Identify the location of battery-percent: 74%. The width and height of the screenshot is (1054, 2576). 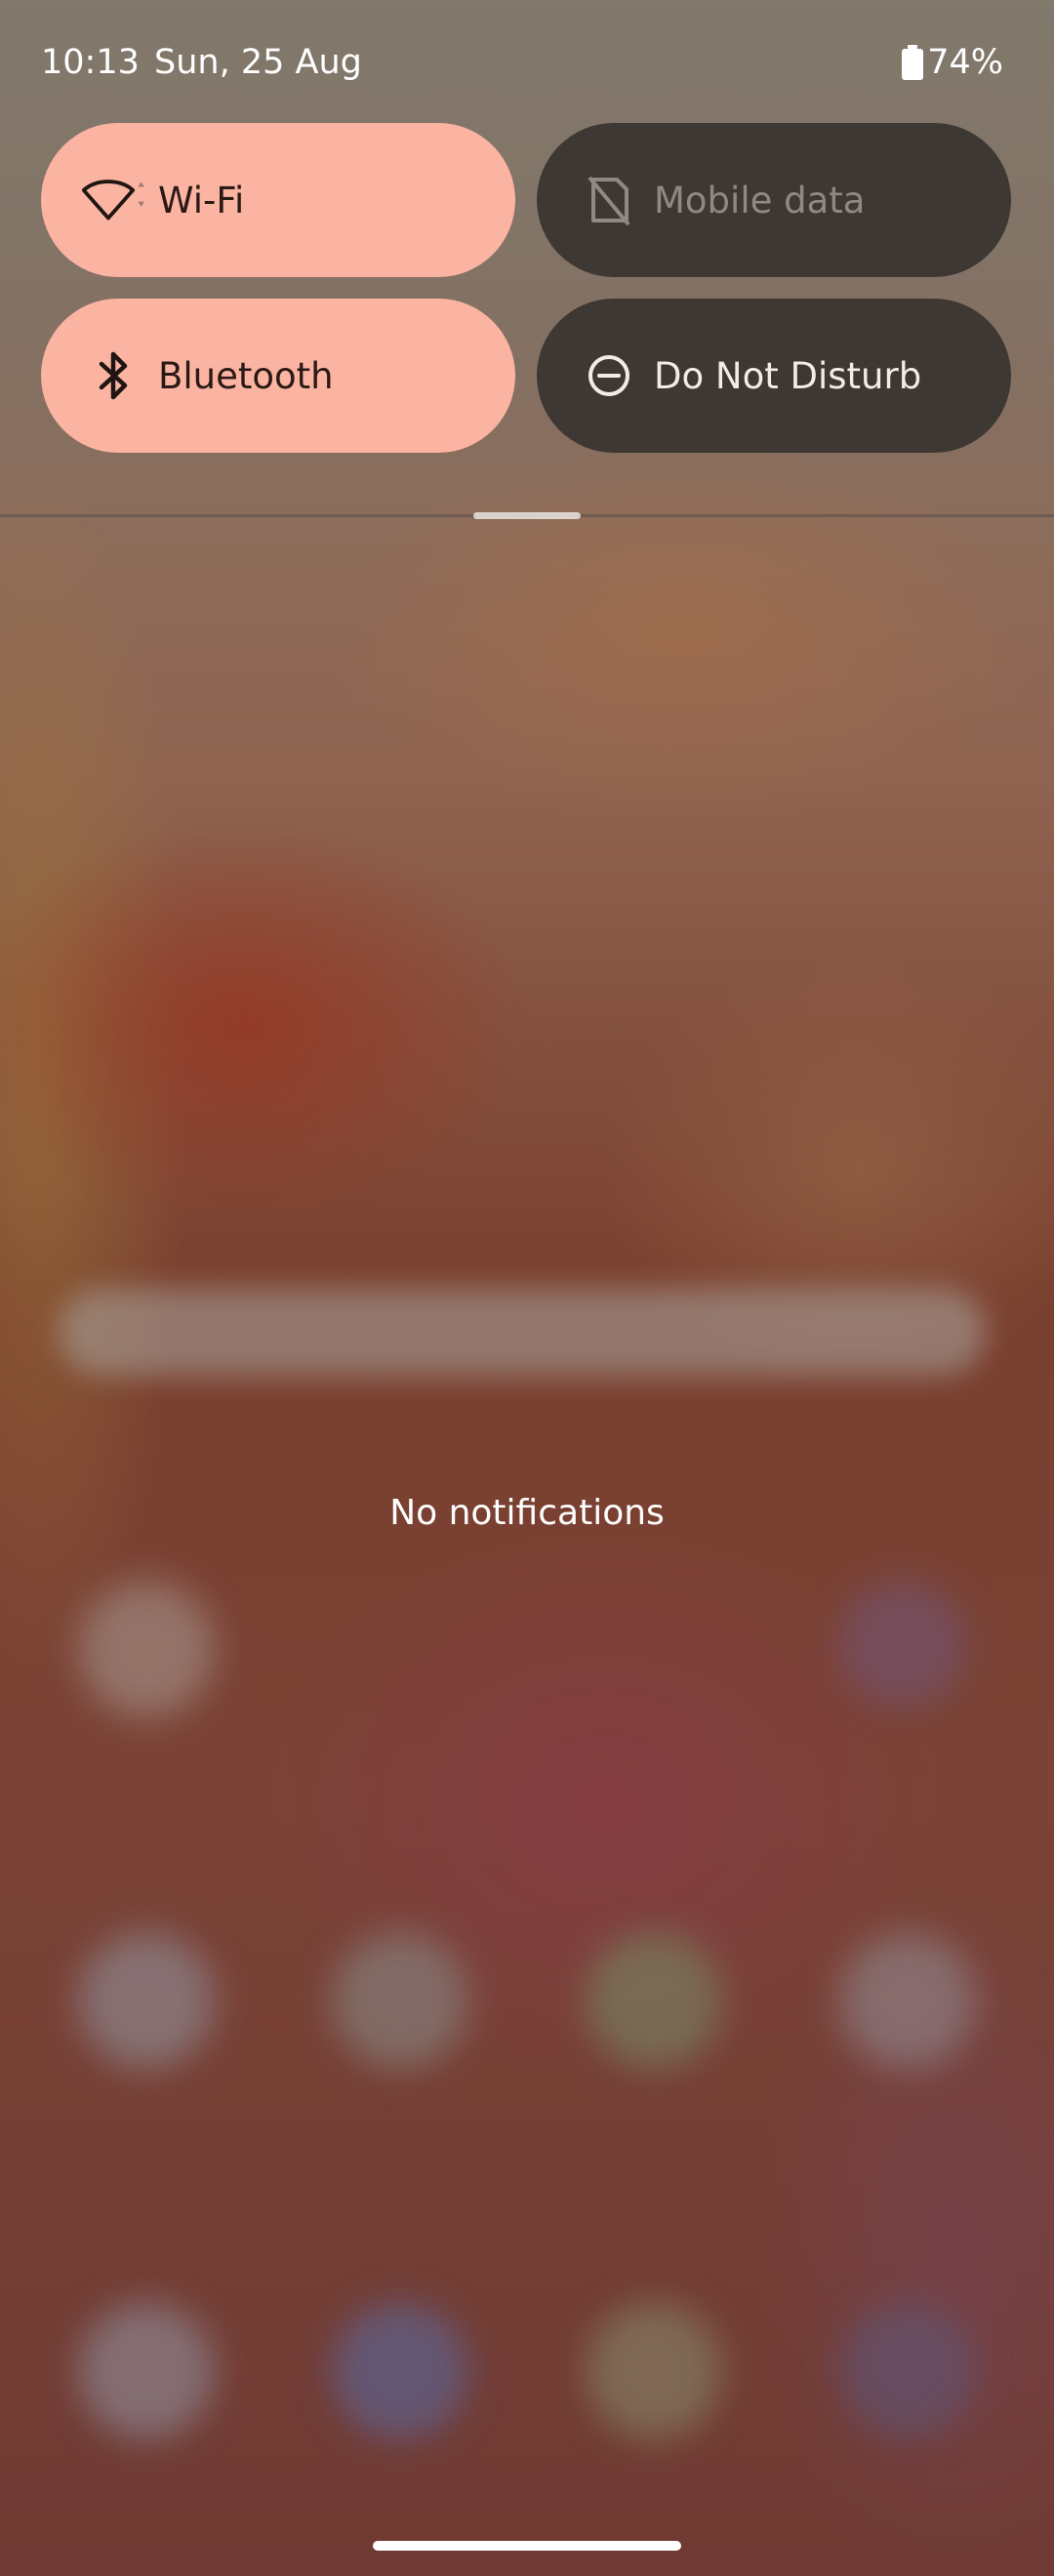
(965, 63).